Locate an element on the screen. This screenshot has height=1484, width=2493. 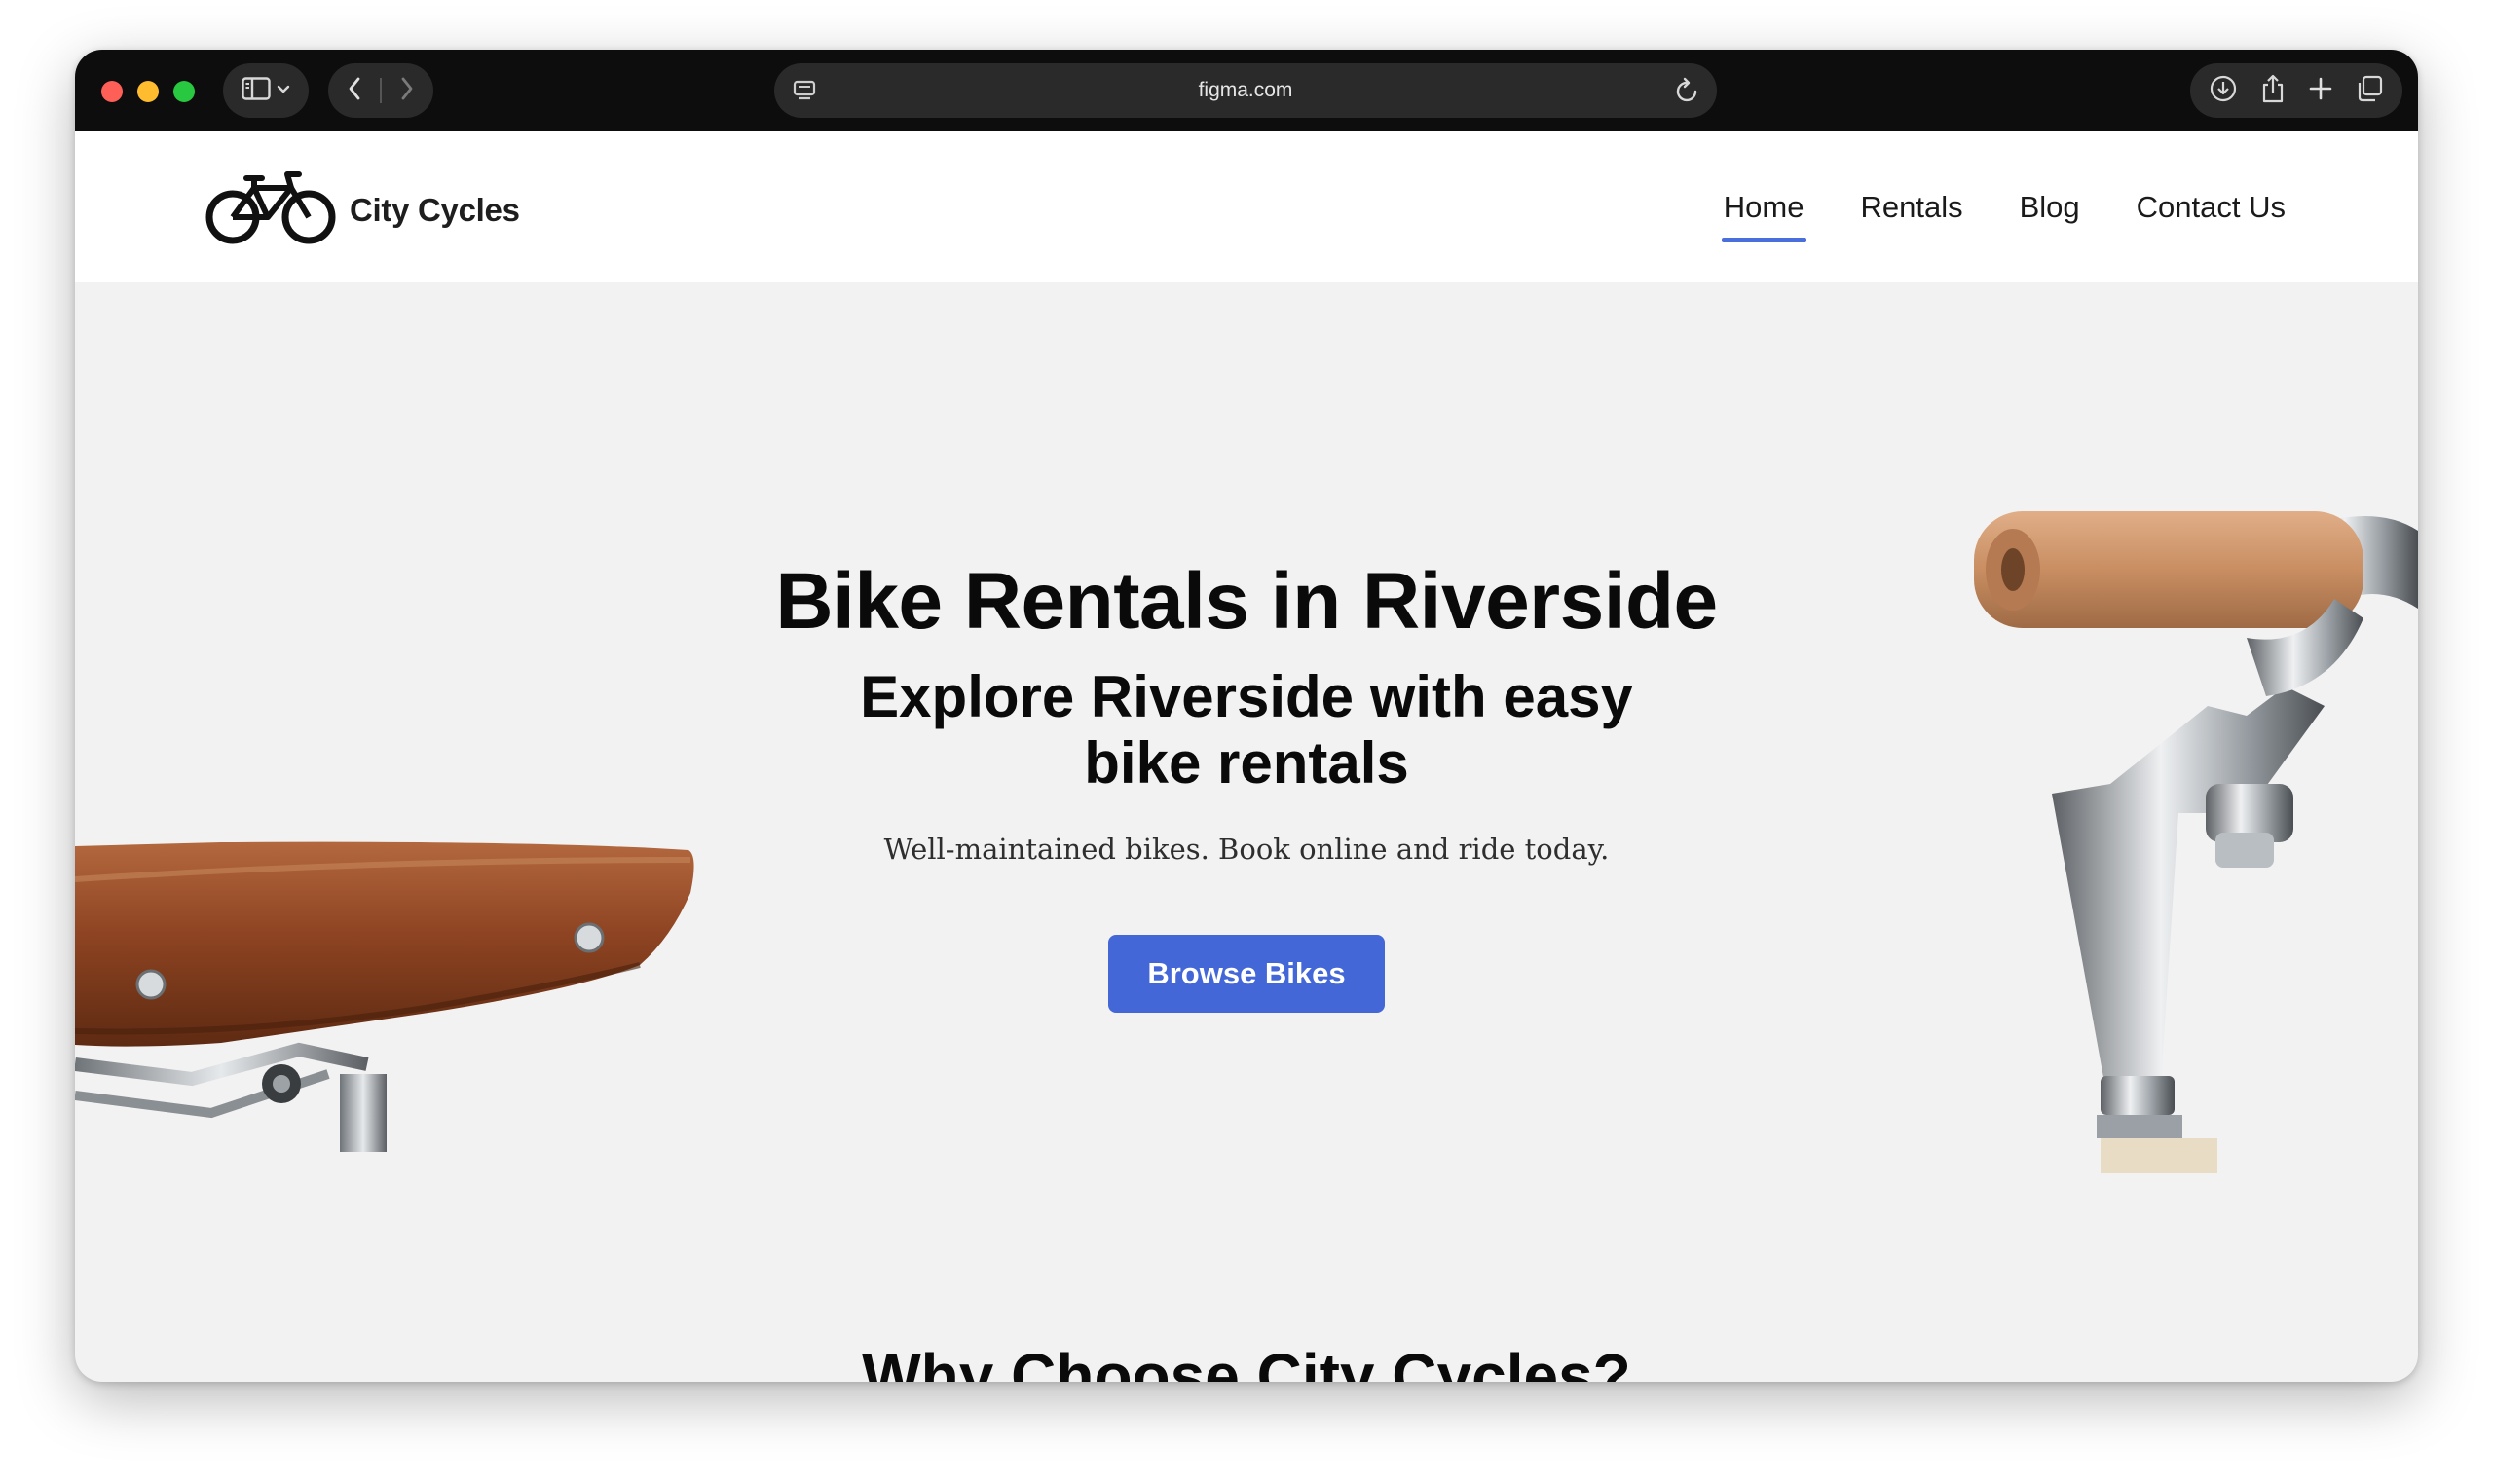
bicycle-icon is located at coordinates (272, 210).